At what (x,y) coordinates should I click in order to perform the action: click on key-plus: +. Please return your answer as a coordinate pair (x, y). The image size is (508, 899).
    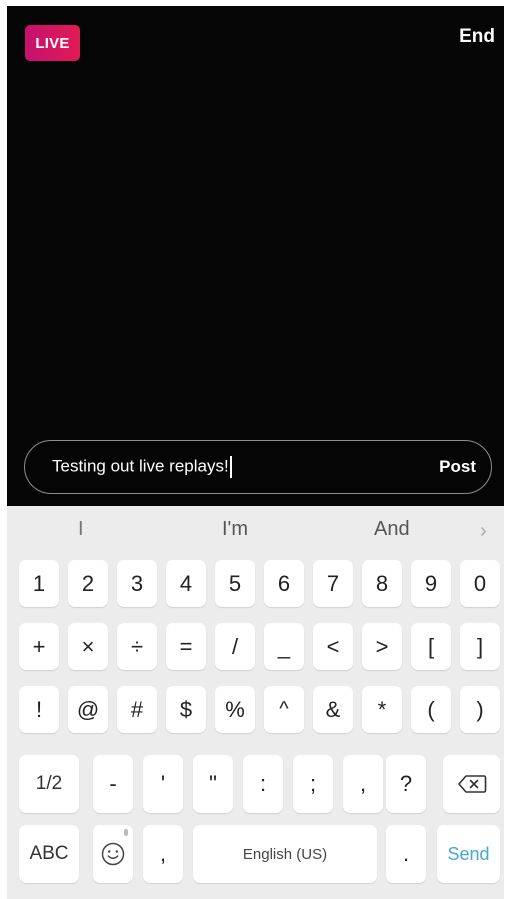
    Looking at the image, I should click on (39, 646).